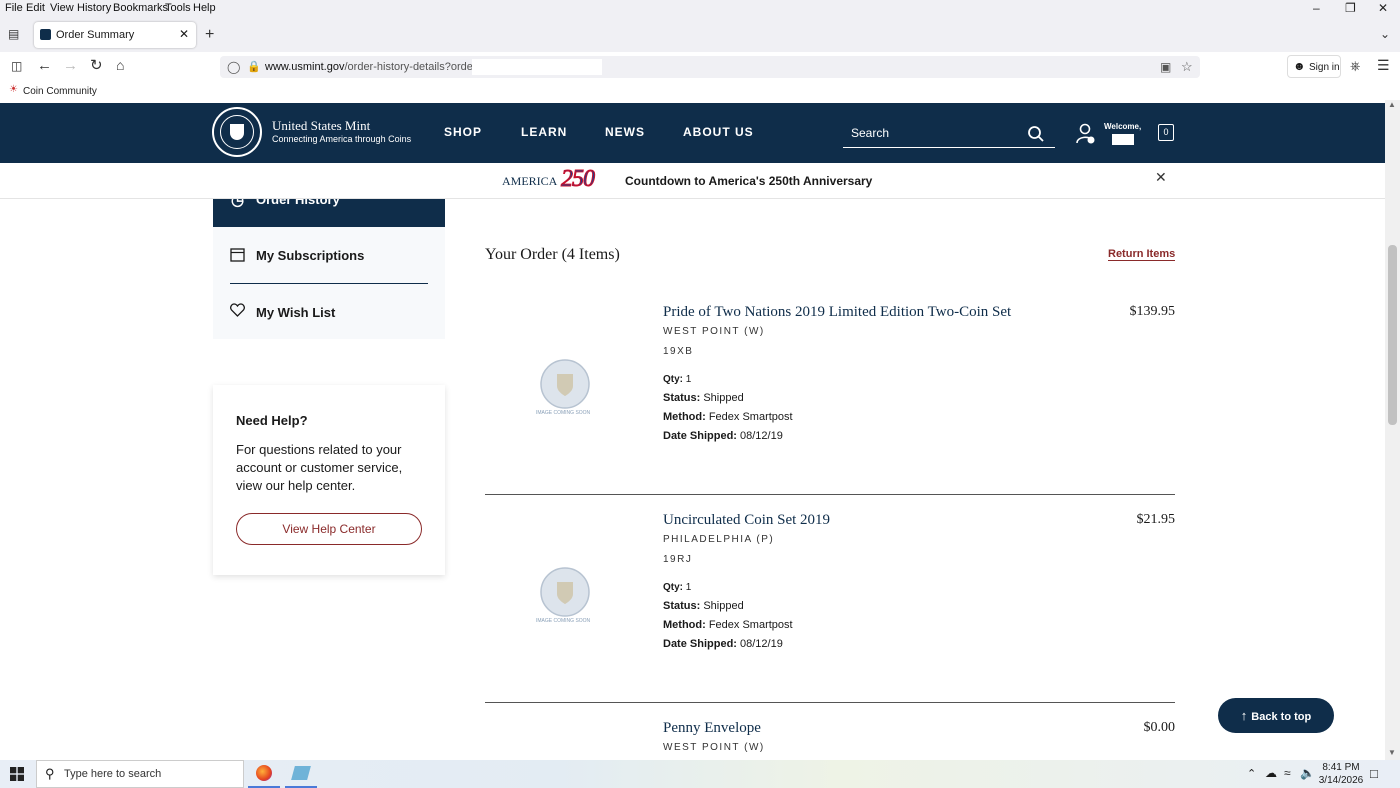 The height and width of the screenshot is (788, 1400). Describe the element at coordinates (1142, 254) in the screenshot. I see `return-items-link: Return Items` at that location.